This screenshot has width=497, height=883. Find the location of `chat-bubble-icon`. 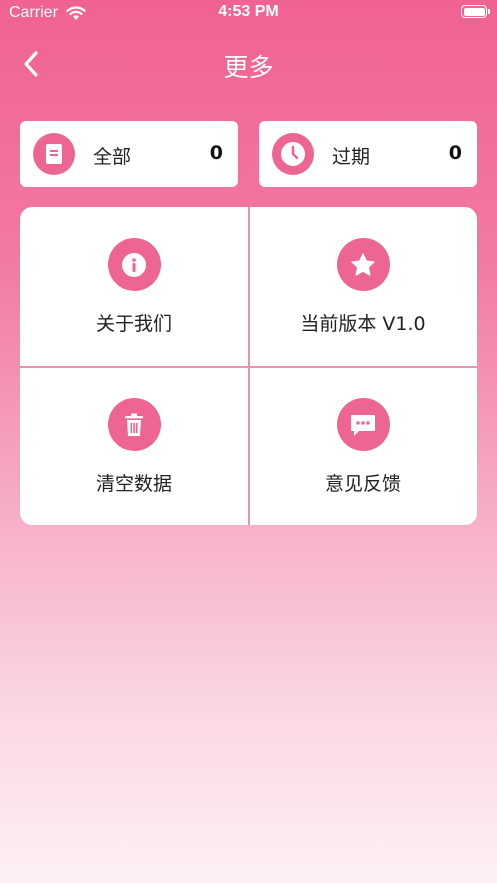

chat-bubble-icon is located at coordinates (363, 424).